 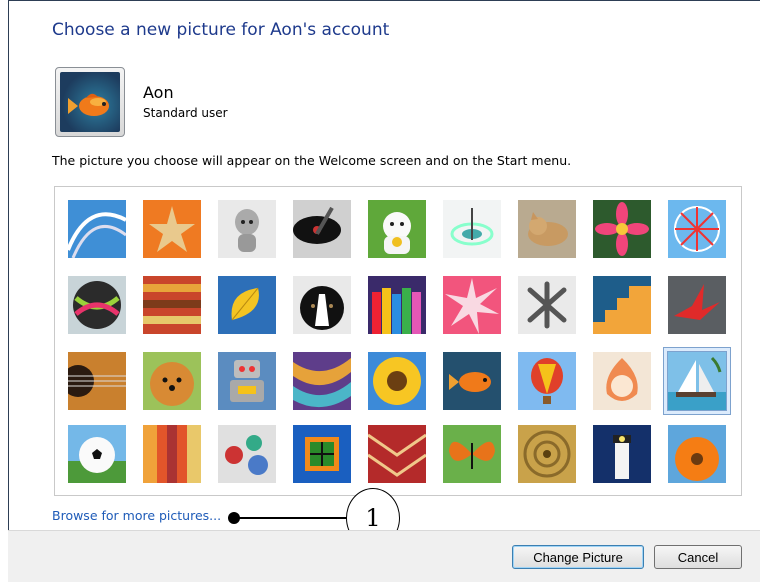 I want to click on stairs-picture, so click(x=622, y=305).